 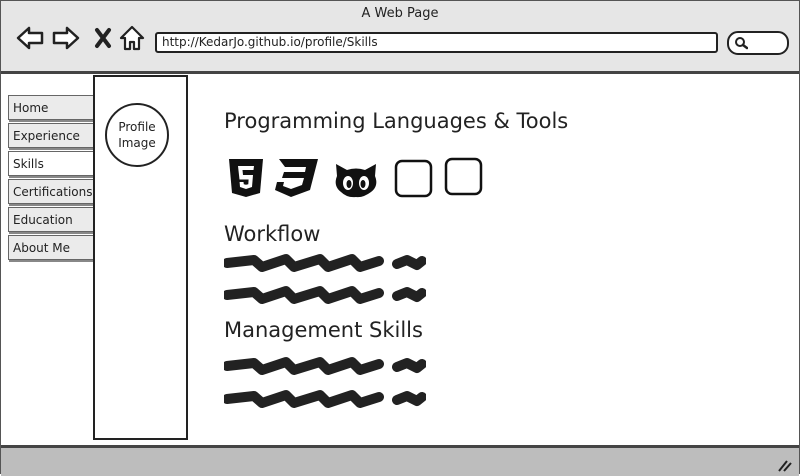 I want to click on search-input, so click(x=758, y=43).